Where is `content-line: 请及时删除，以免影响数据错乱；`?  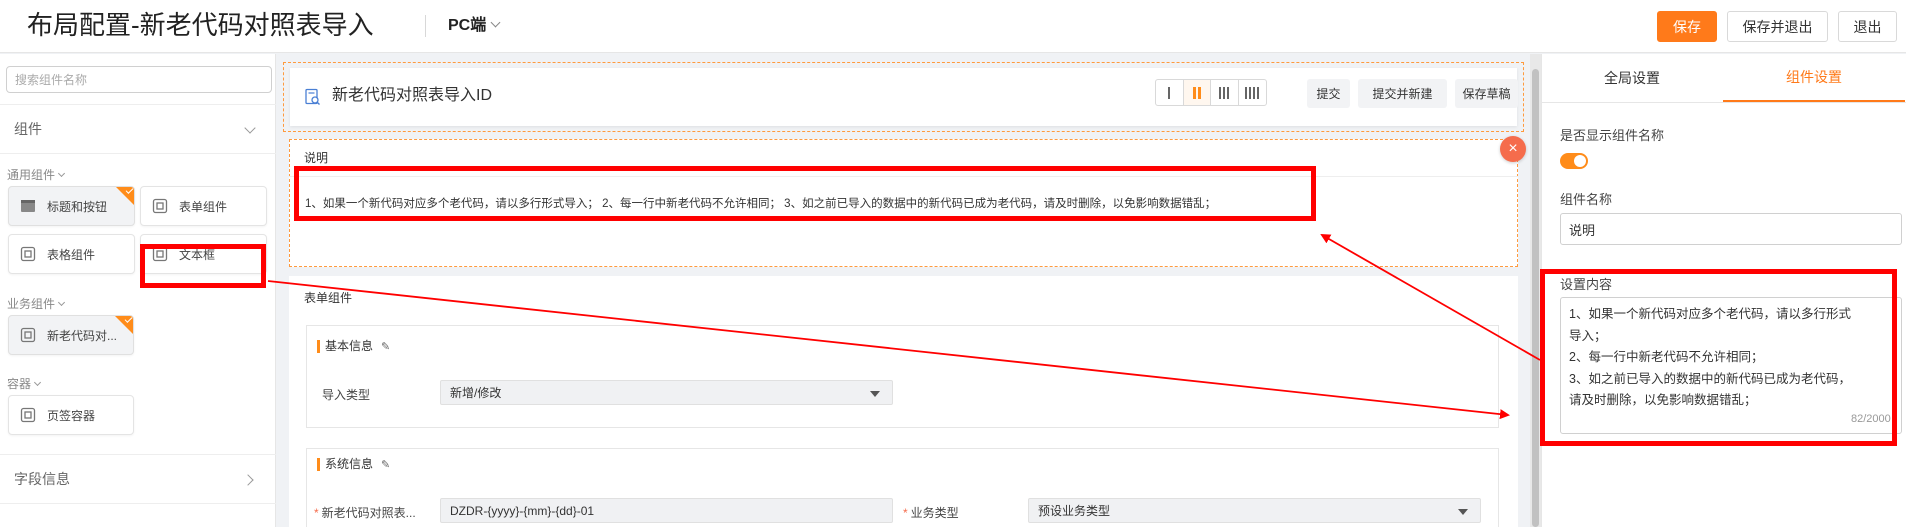 content-line: 请及时删除，以免影响数据错乱； is located at coordinates (1663, 400).